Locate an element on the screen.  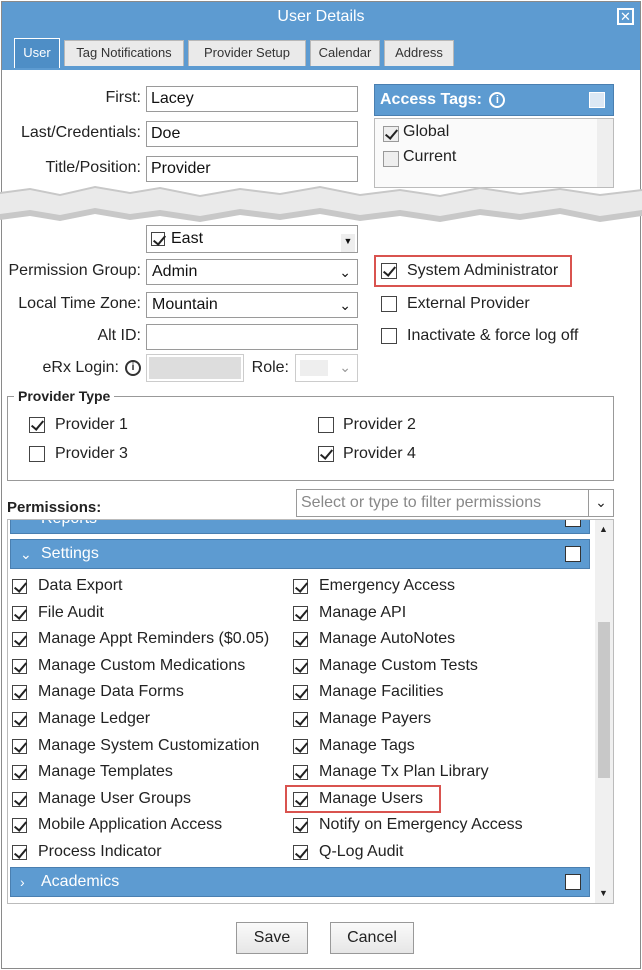
tab-provider-setup: Provider Setup is located at coordinates (247, 53).